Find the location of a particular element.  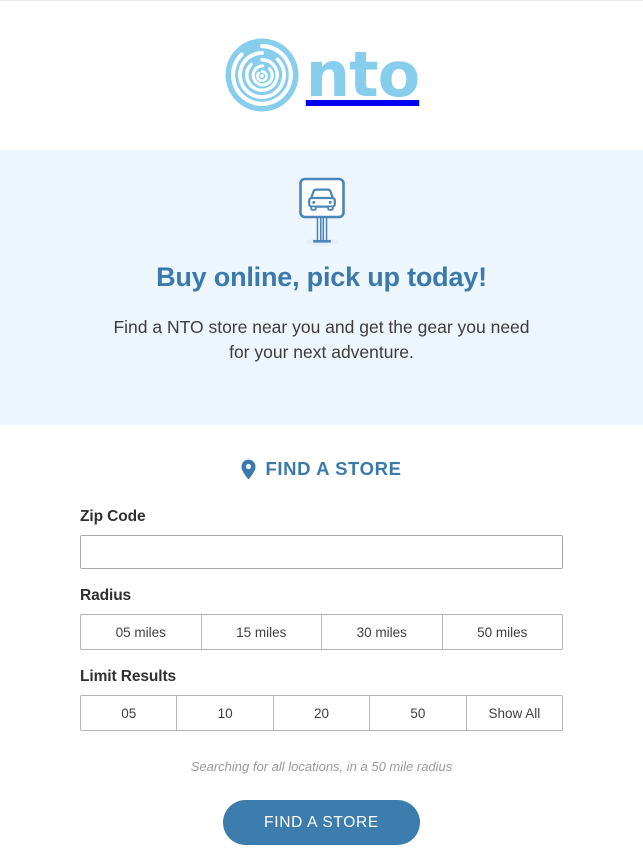

spacer-radius-limit is located at coordinates (321, 659).